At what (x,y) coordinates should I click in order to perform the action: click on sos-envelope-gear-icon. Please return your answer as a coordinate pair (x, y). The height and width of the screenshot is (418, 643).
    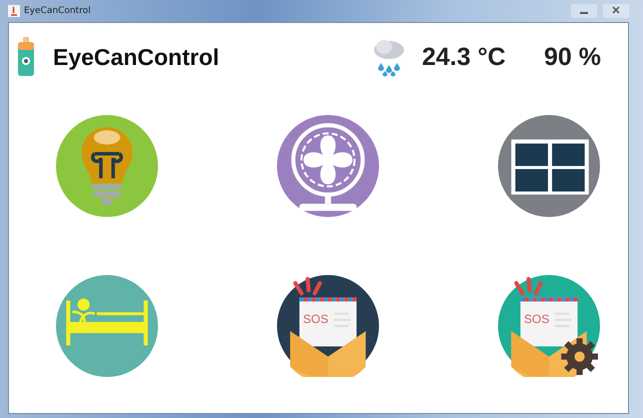
    Looking at the image, I should click on (549, 326).